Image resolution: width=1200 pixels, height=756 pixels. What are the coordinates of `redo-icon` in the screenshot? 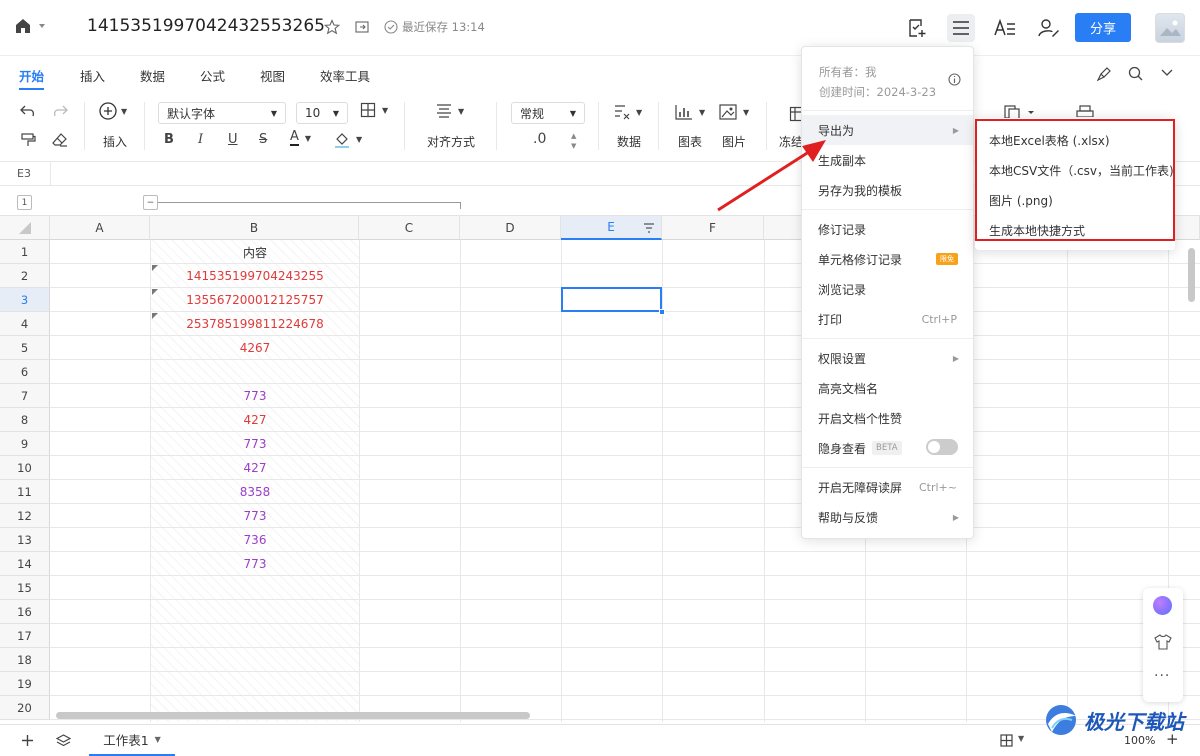 It's located at (60, 111).